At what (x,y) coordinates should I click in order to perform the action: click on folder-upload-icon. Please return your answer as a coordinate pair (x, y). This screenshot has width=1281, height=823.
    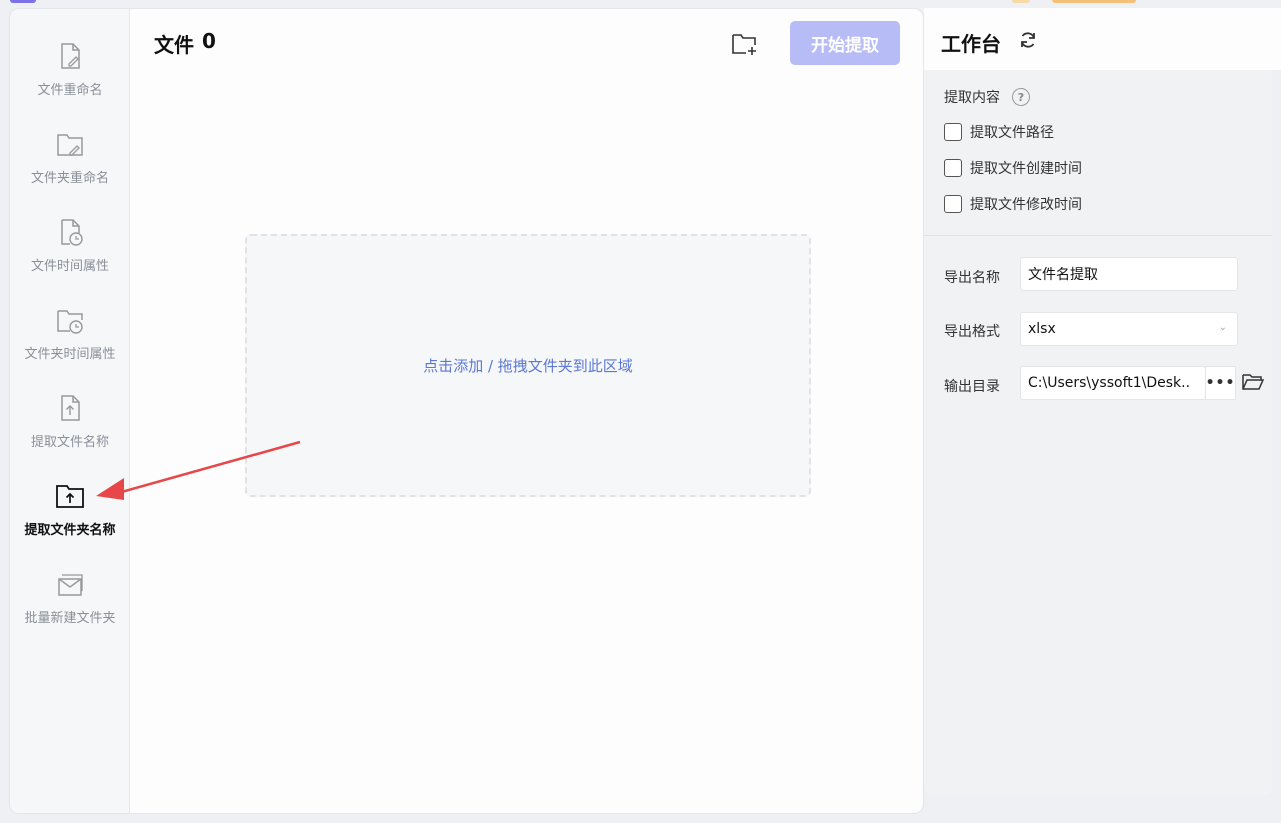
    Looking at the image, I should click on (70, 496).